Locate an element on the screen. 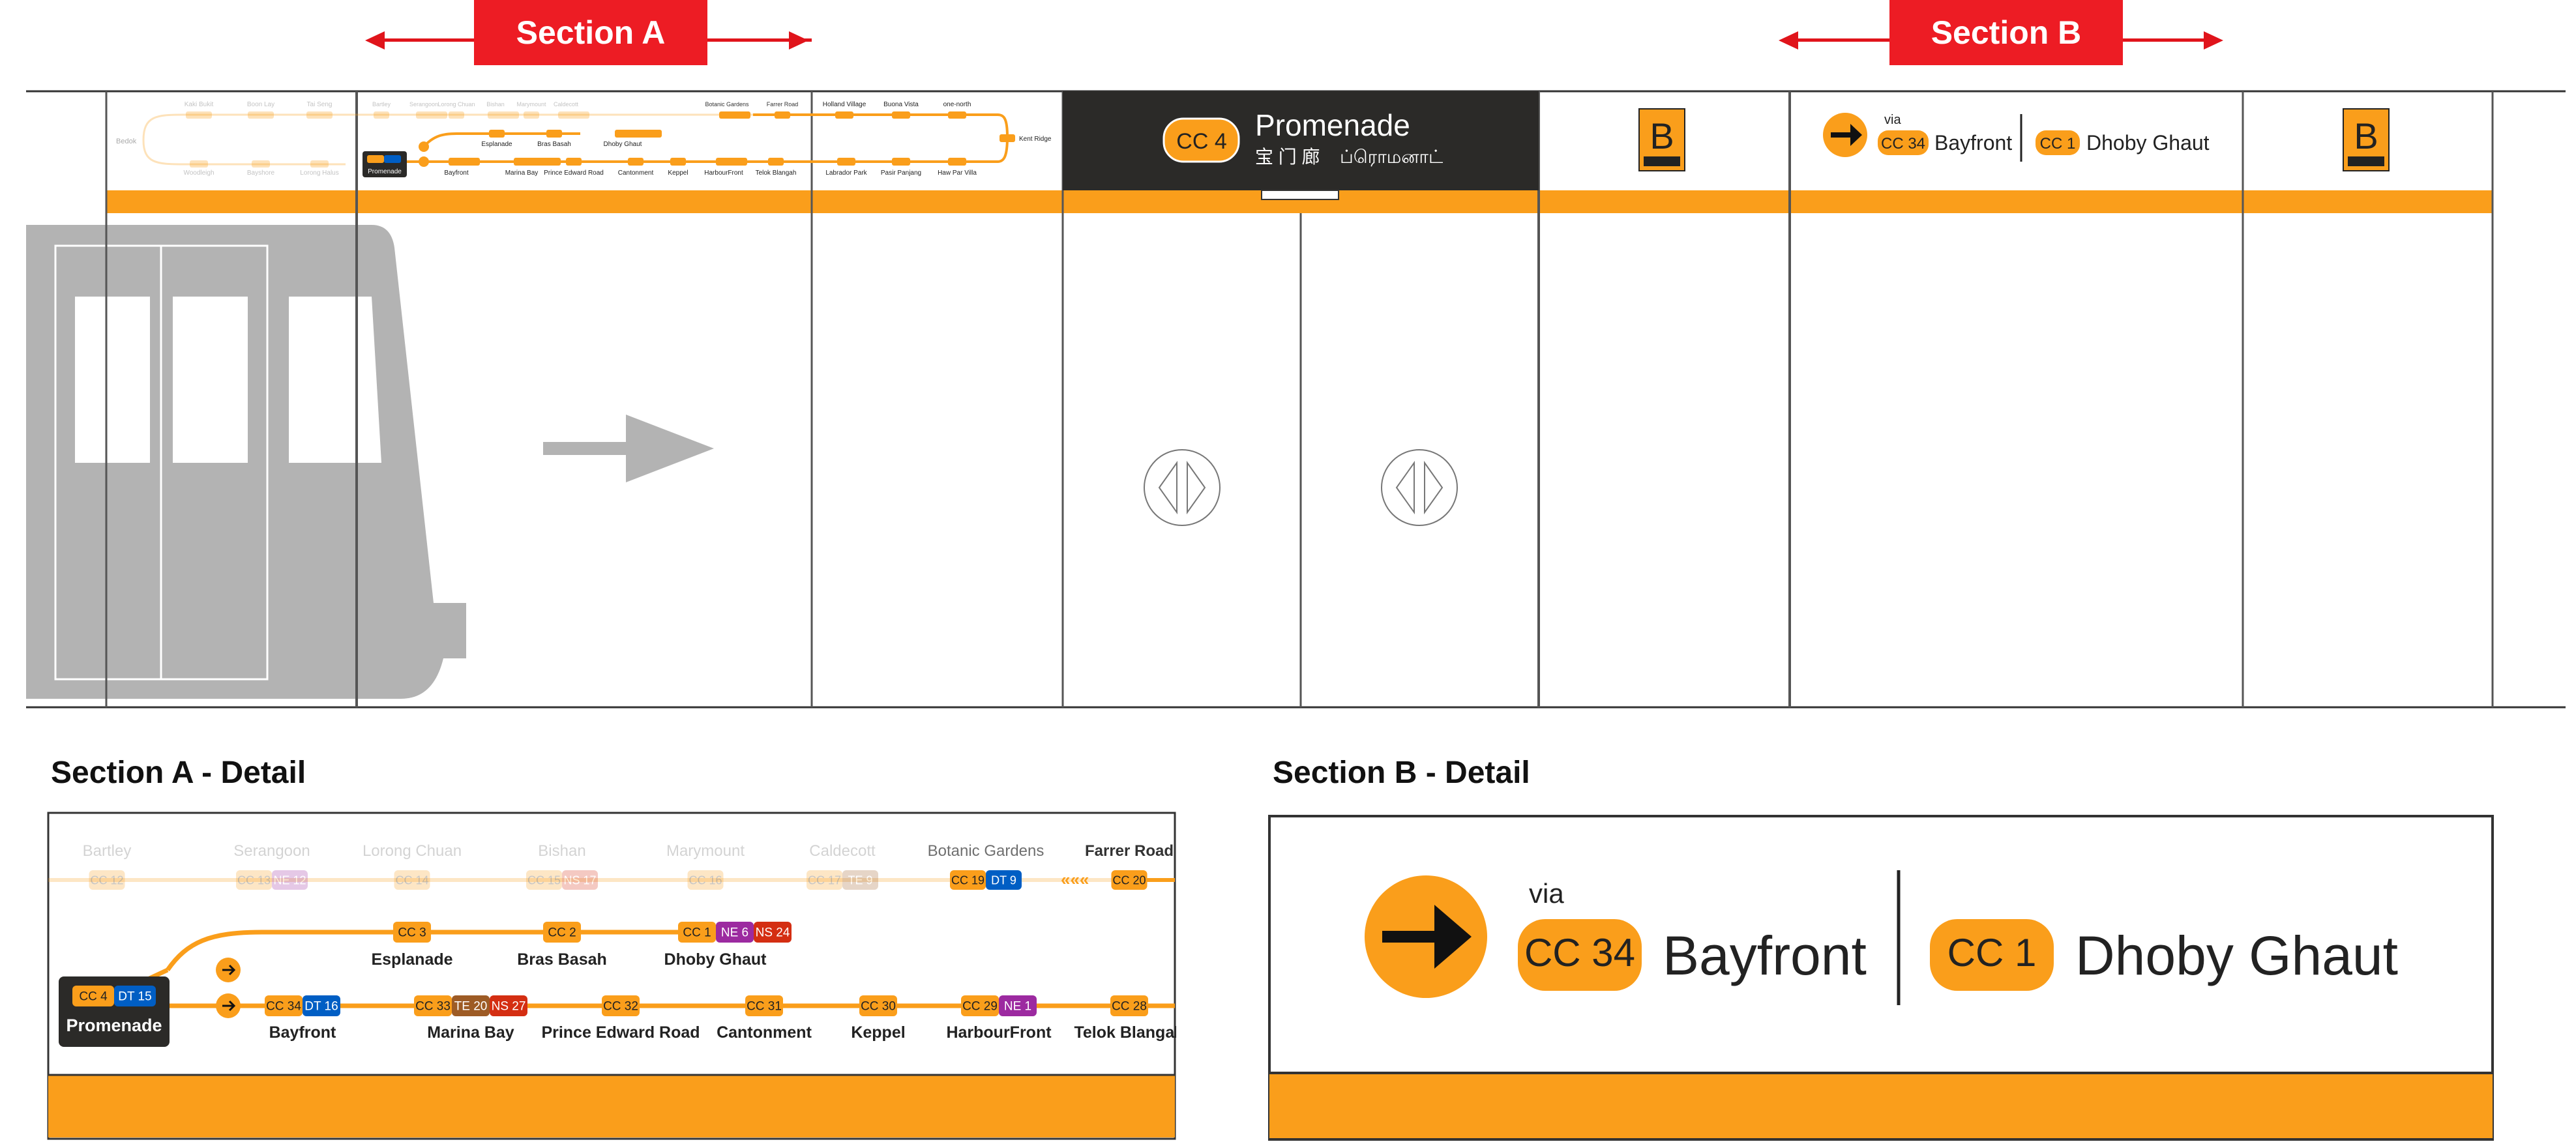 This screenshot has height=1144, width=2576. svg-text: CC 30 is located at coordinates (878, 1007).